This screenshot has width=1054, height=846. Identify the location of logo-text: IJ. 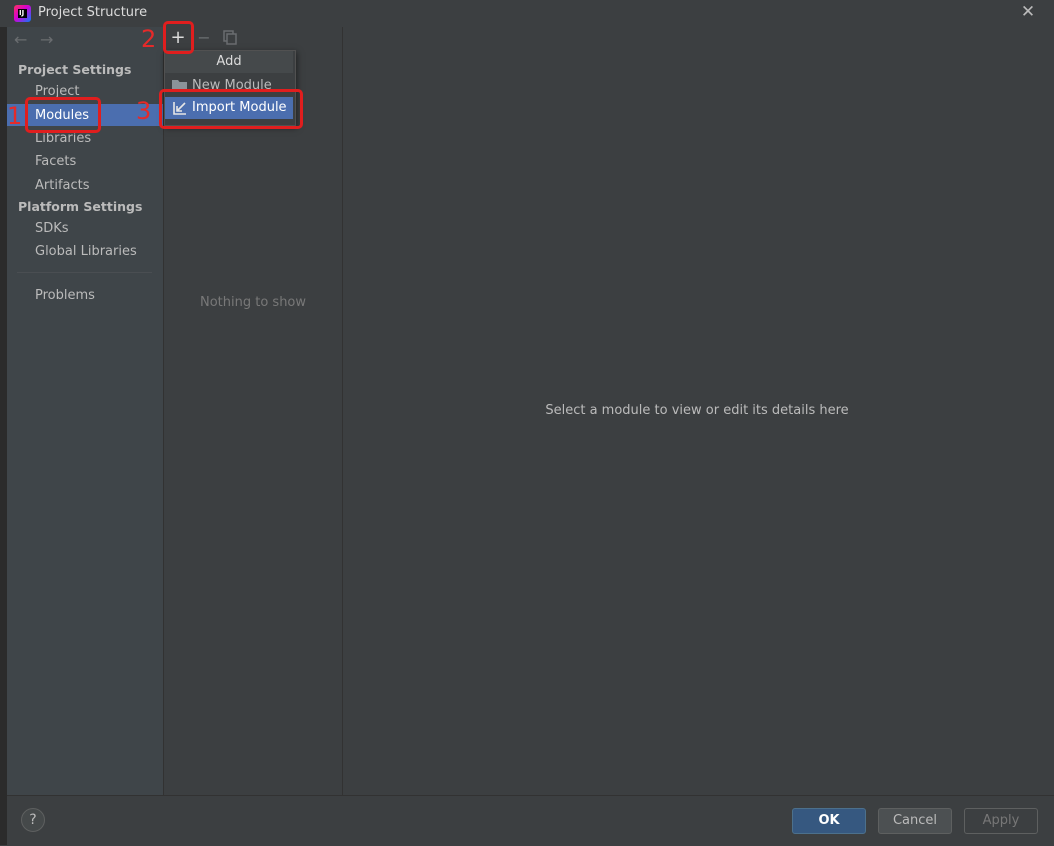
(22, 13).